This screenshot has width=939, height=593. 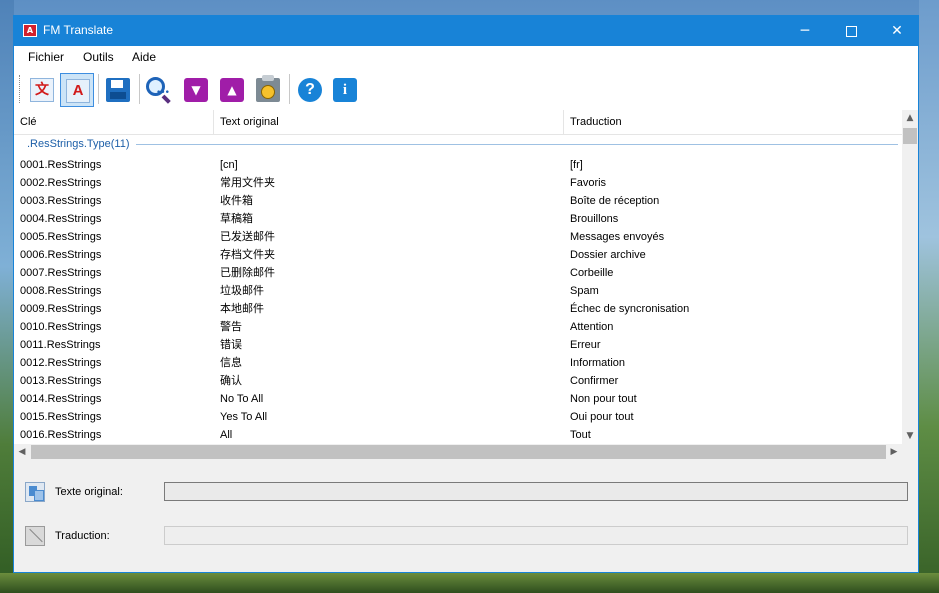 I want to click on vertical-scroll-thumb, so click(x=910, y=136).